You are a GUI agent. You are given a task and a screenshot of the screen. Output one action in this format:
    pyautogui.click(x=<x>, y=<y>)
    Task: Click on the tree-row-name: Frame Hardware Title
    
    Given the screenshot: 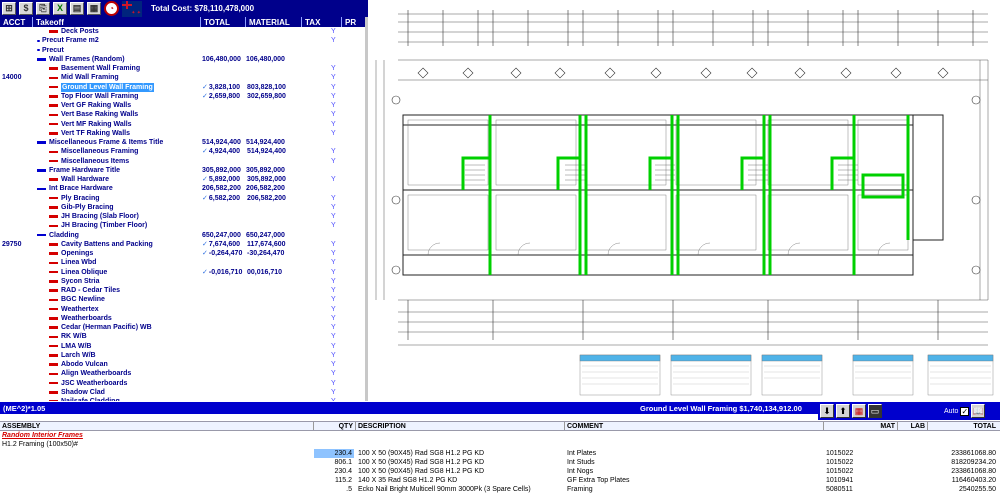 What is the action you would take?
    pyautogui.click(x=84, y=170)
    